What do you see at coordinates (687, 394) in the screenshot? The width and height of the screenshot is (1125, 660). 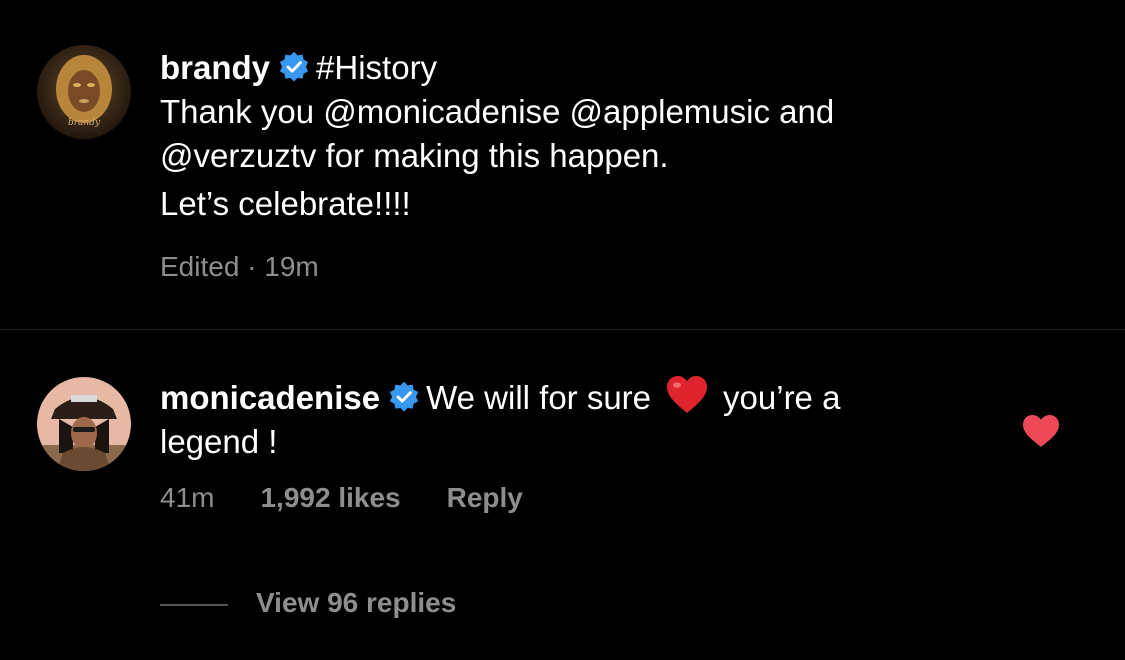 I see `heart-emoji` at bounding box center [687, 394].